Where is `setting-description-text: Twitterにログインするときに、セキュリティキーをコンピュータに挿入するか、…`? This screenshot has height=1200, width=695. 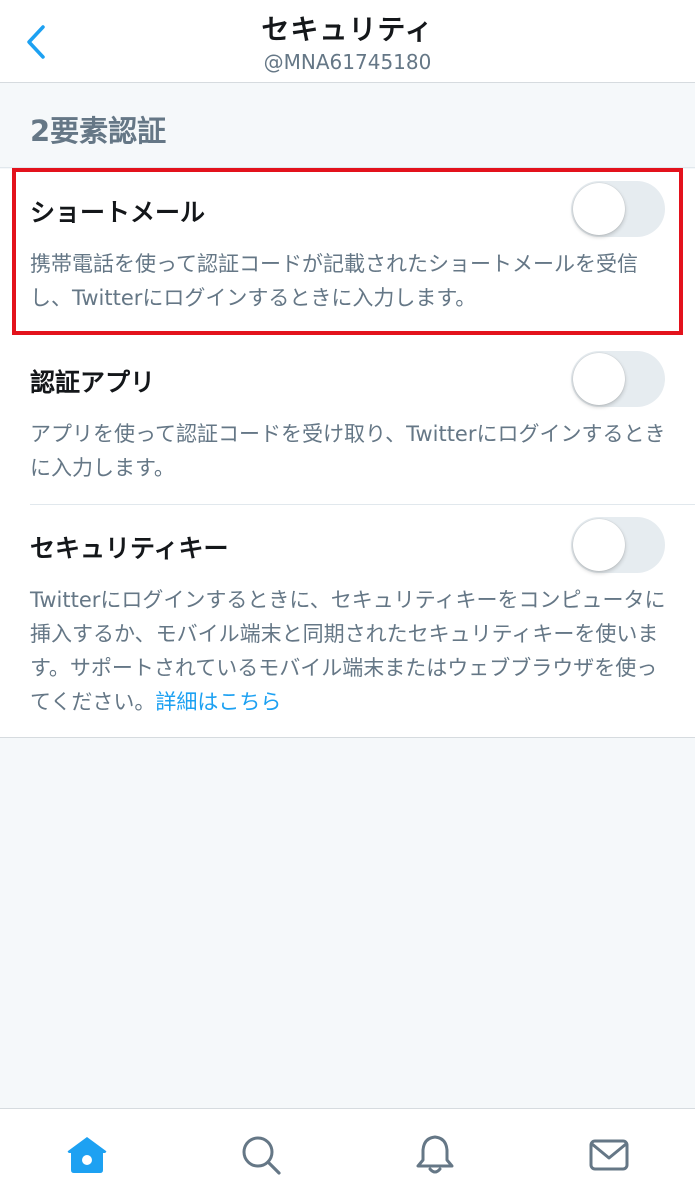
setting-description-text: Twitterにログインするときに、セキュリティキーをコンピュータに挿入するか、… is located at coordinates (348, 651).